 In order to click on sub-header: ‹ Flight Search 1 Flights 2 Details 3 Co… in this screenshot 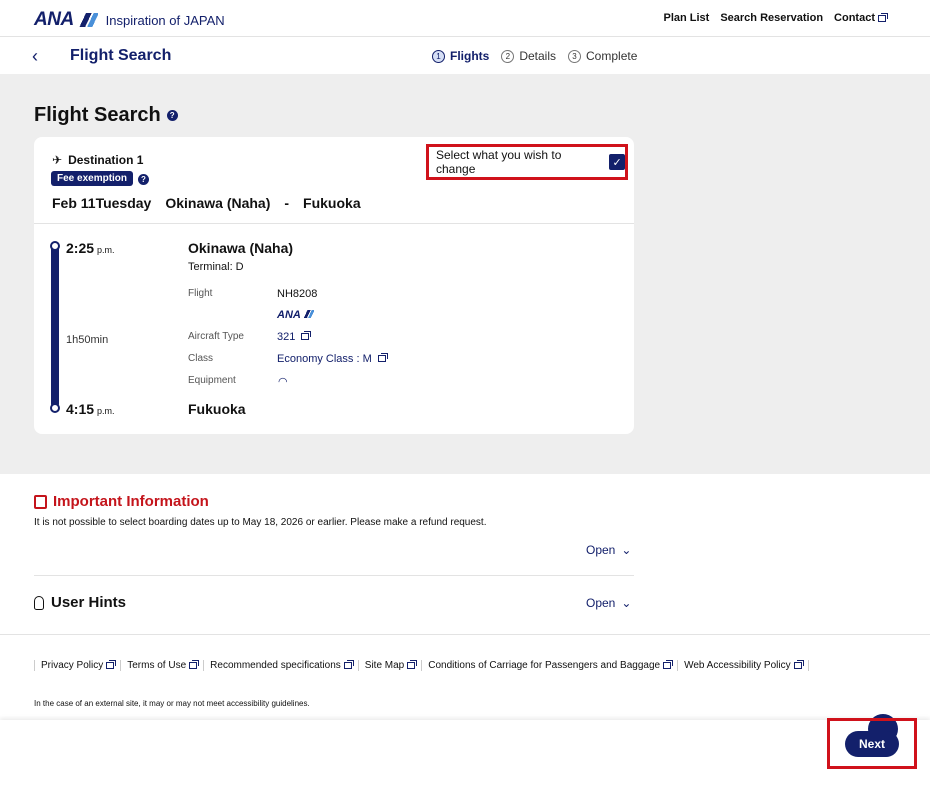, I will do `click(465, 55)`.